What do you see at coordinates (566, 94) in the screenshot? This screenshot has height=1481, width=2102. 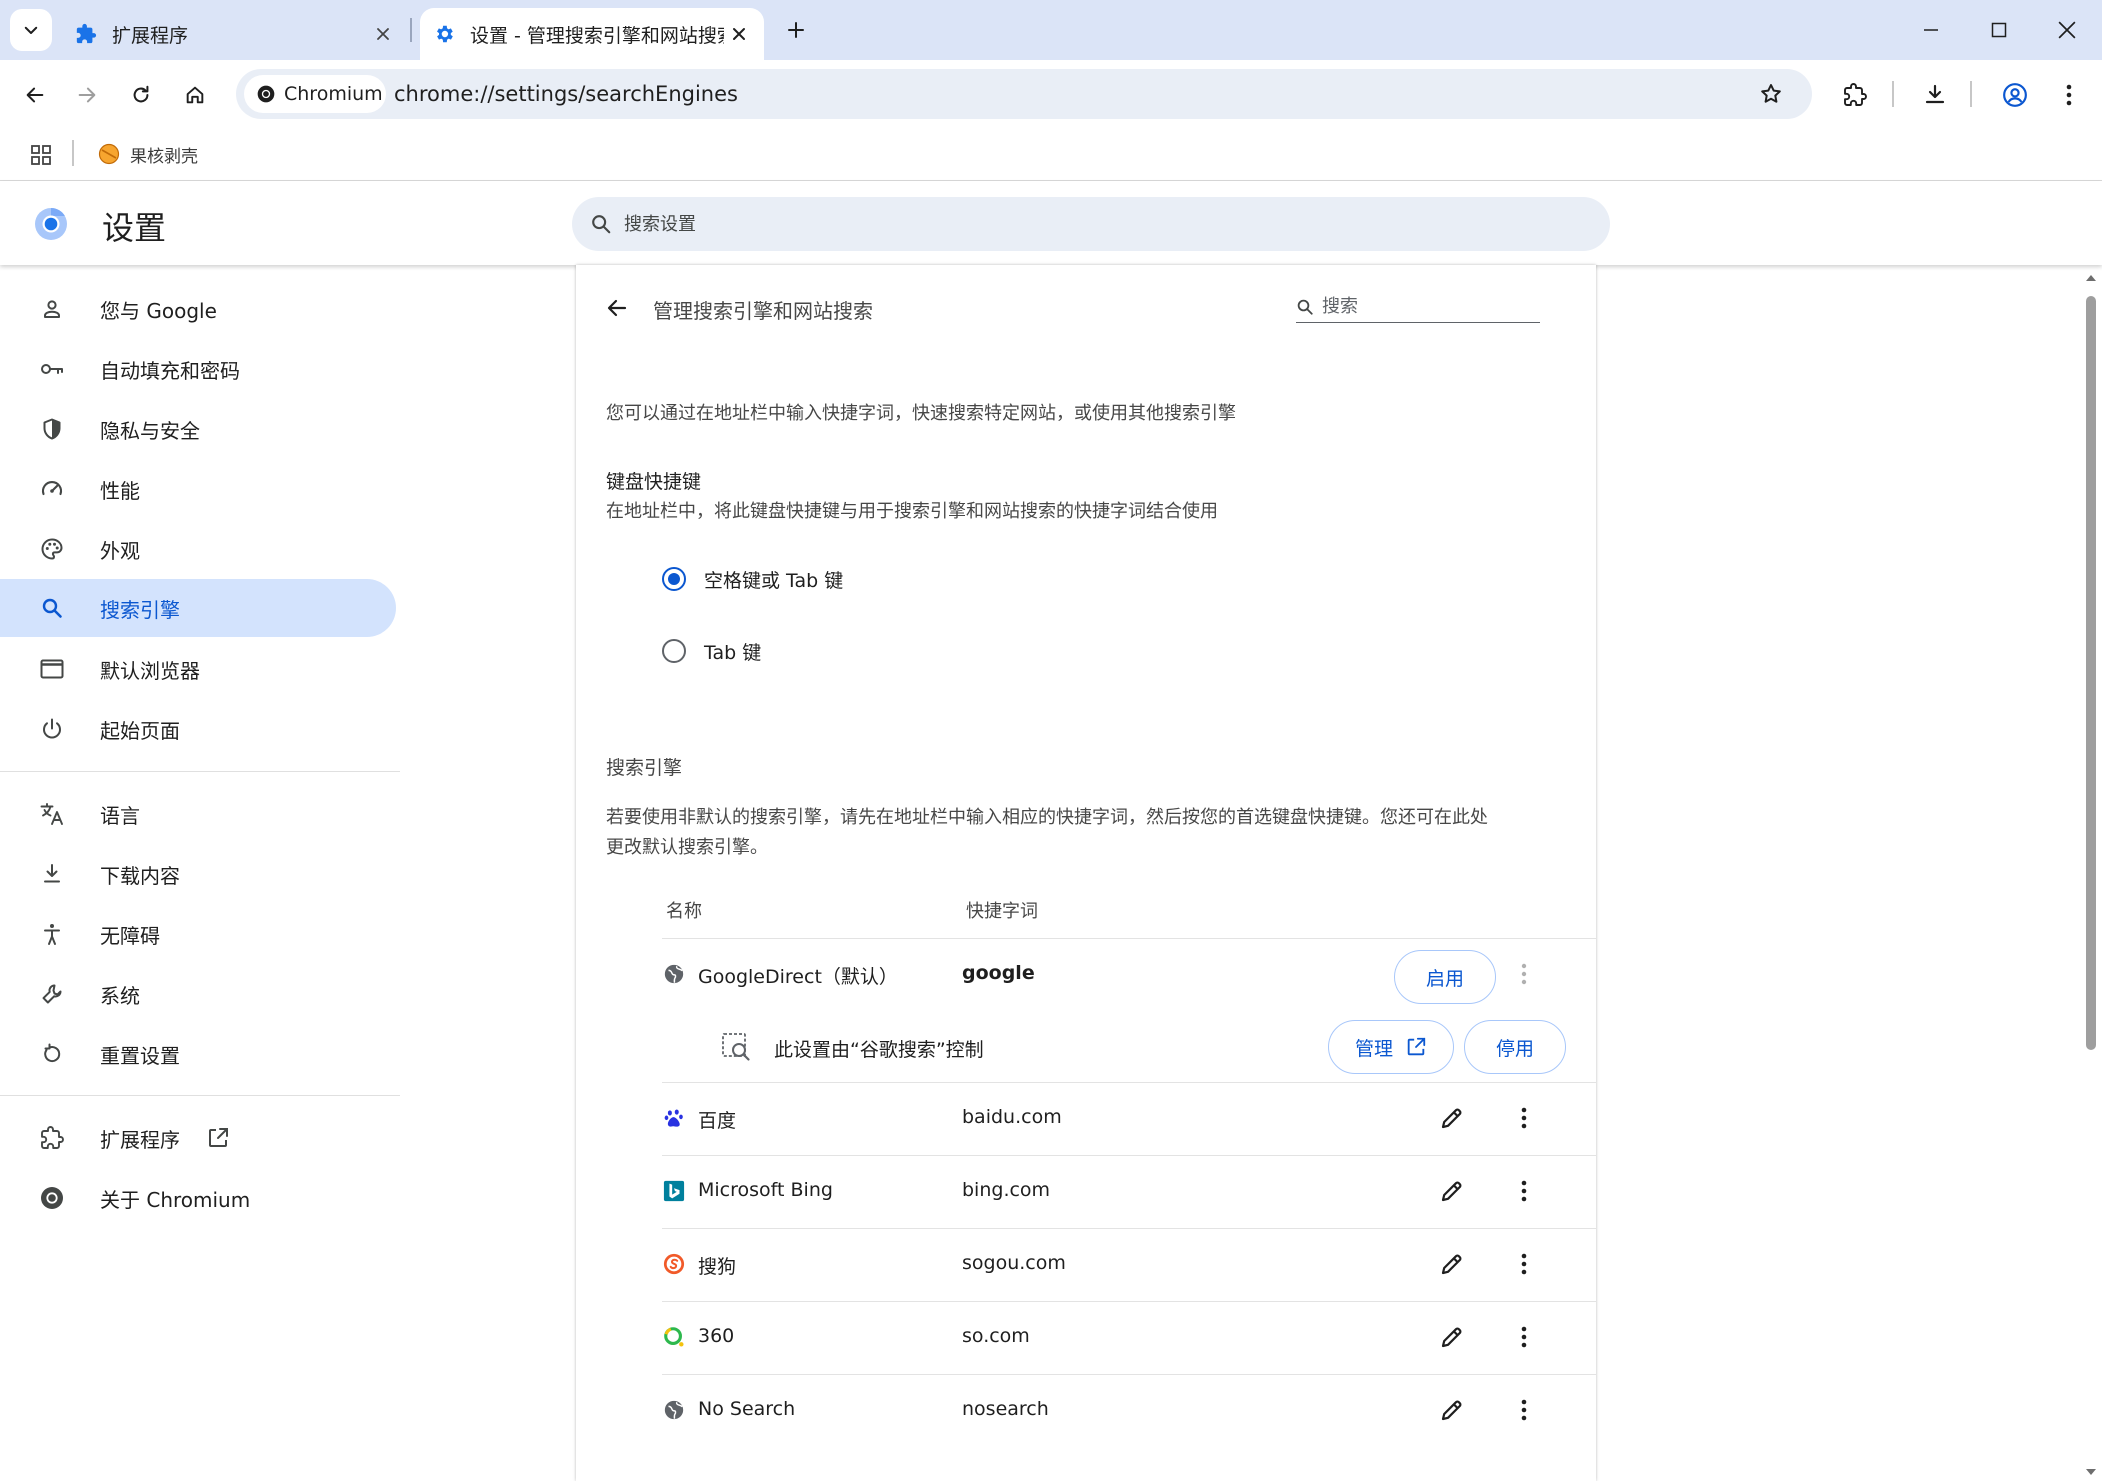 I see `url-text: chrome://settings/searchEngines` at bounding box center [566, 94].